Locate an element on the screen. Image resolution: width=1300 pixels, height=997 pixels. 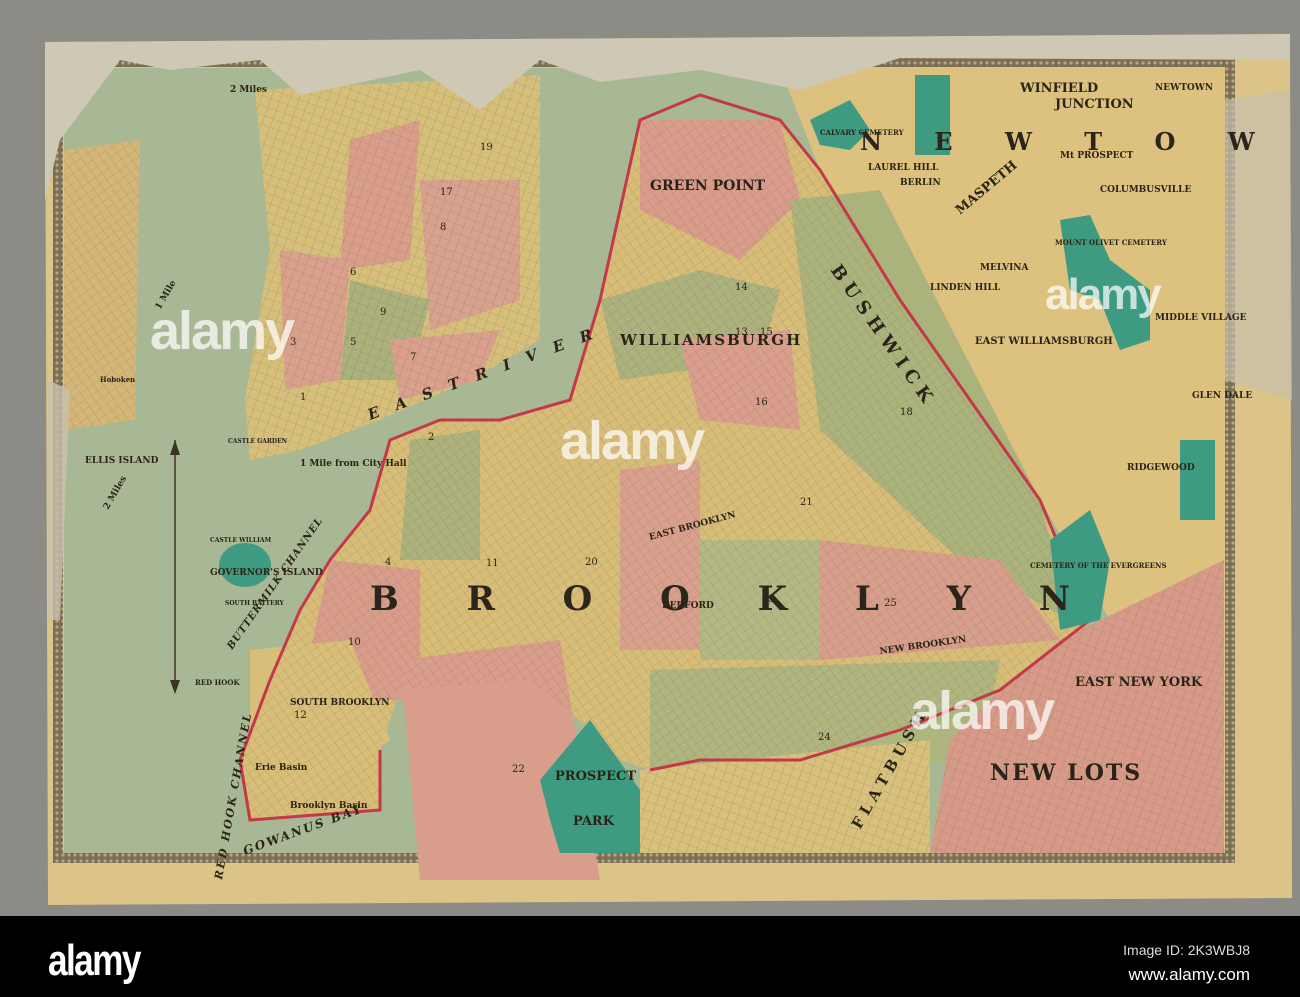
label-two-miles-top: 2 Miles is located at coordinates (248, 90).